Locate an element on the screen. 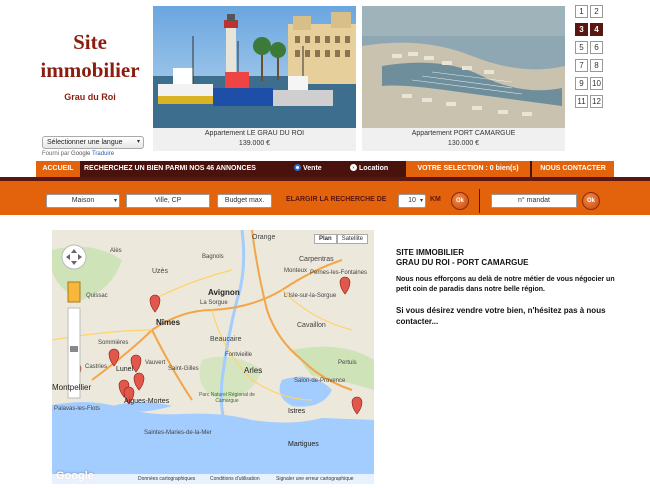 Image resolution: width=650 pixels, height=488 pixels. pager-page-11: 11 is located at coordinates (581, 101).